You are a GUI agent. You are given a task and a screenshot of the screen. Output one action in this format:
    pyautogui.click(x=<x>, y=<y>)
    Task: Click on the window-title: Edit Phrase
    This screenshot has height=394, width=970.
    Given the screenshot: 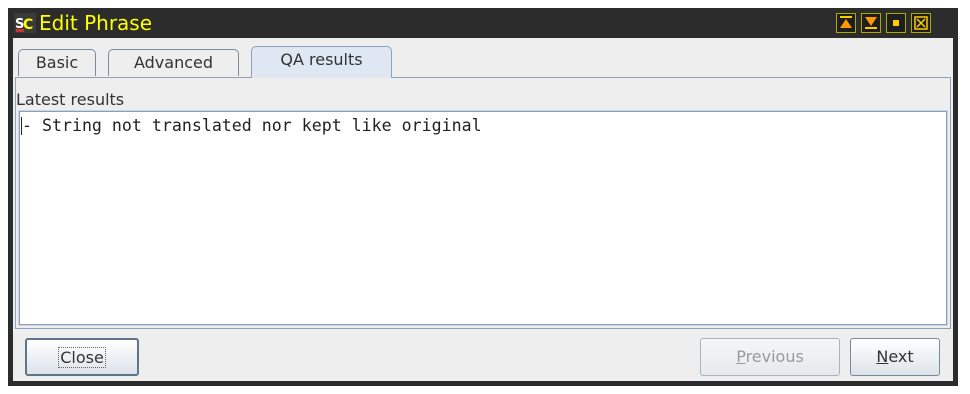 What is the action you would take?
    pyautogui.click(x=96, y=23)
    